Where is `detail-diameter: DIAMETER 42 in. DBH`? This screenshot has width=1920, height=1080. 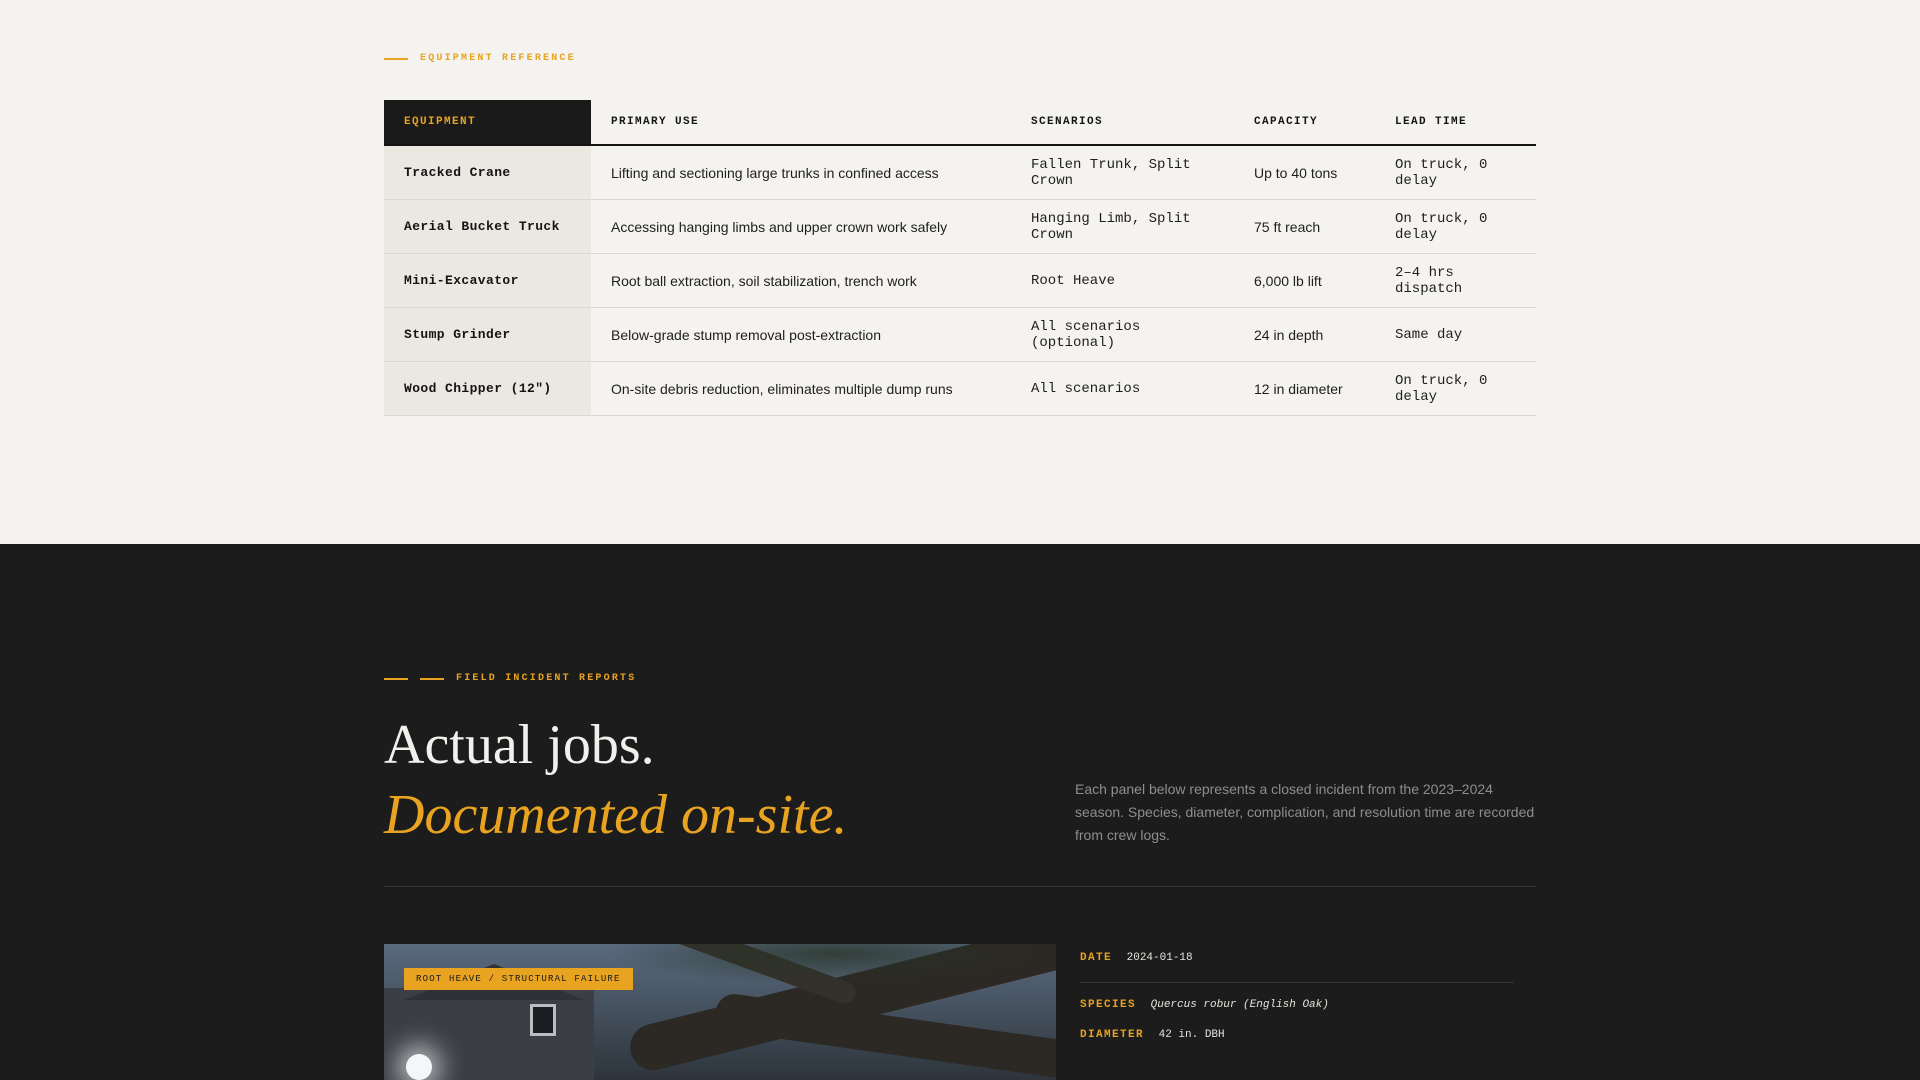 detail-diameter: DIAMETER 42 in. DBH is located at coordinates (1297, 1035).